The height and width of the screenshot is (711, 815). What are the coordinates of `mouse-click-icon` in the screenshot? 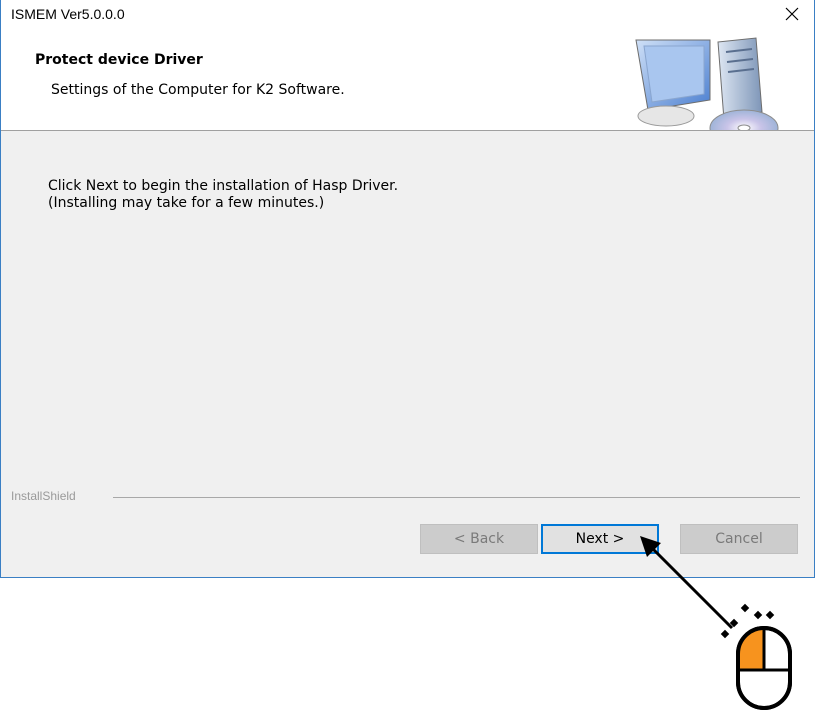 It's located at (756, 656).